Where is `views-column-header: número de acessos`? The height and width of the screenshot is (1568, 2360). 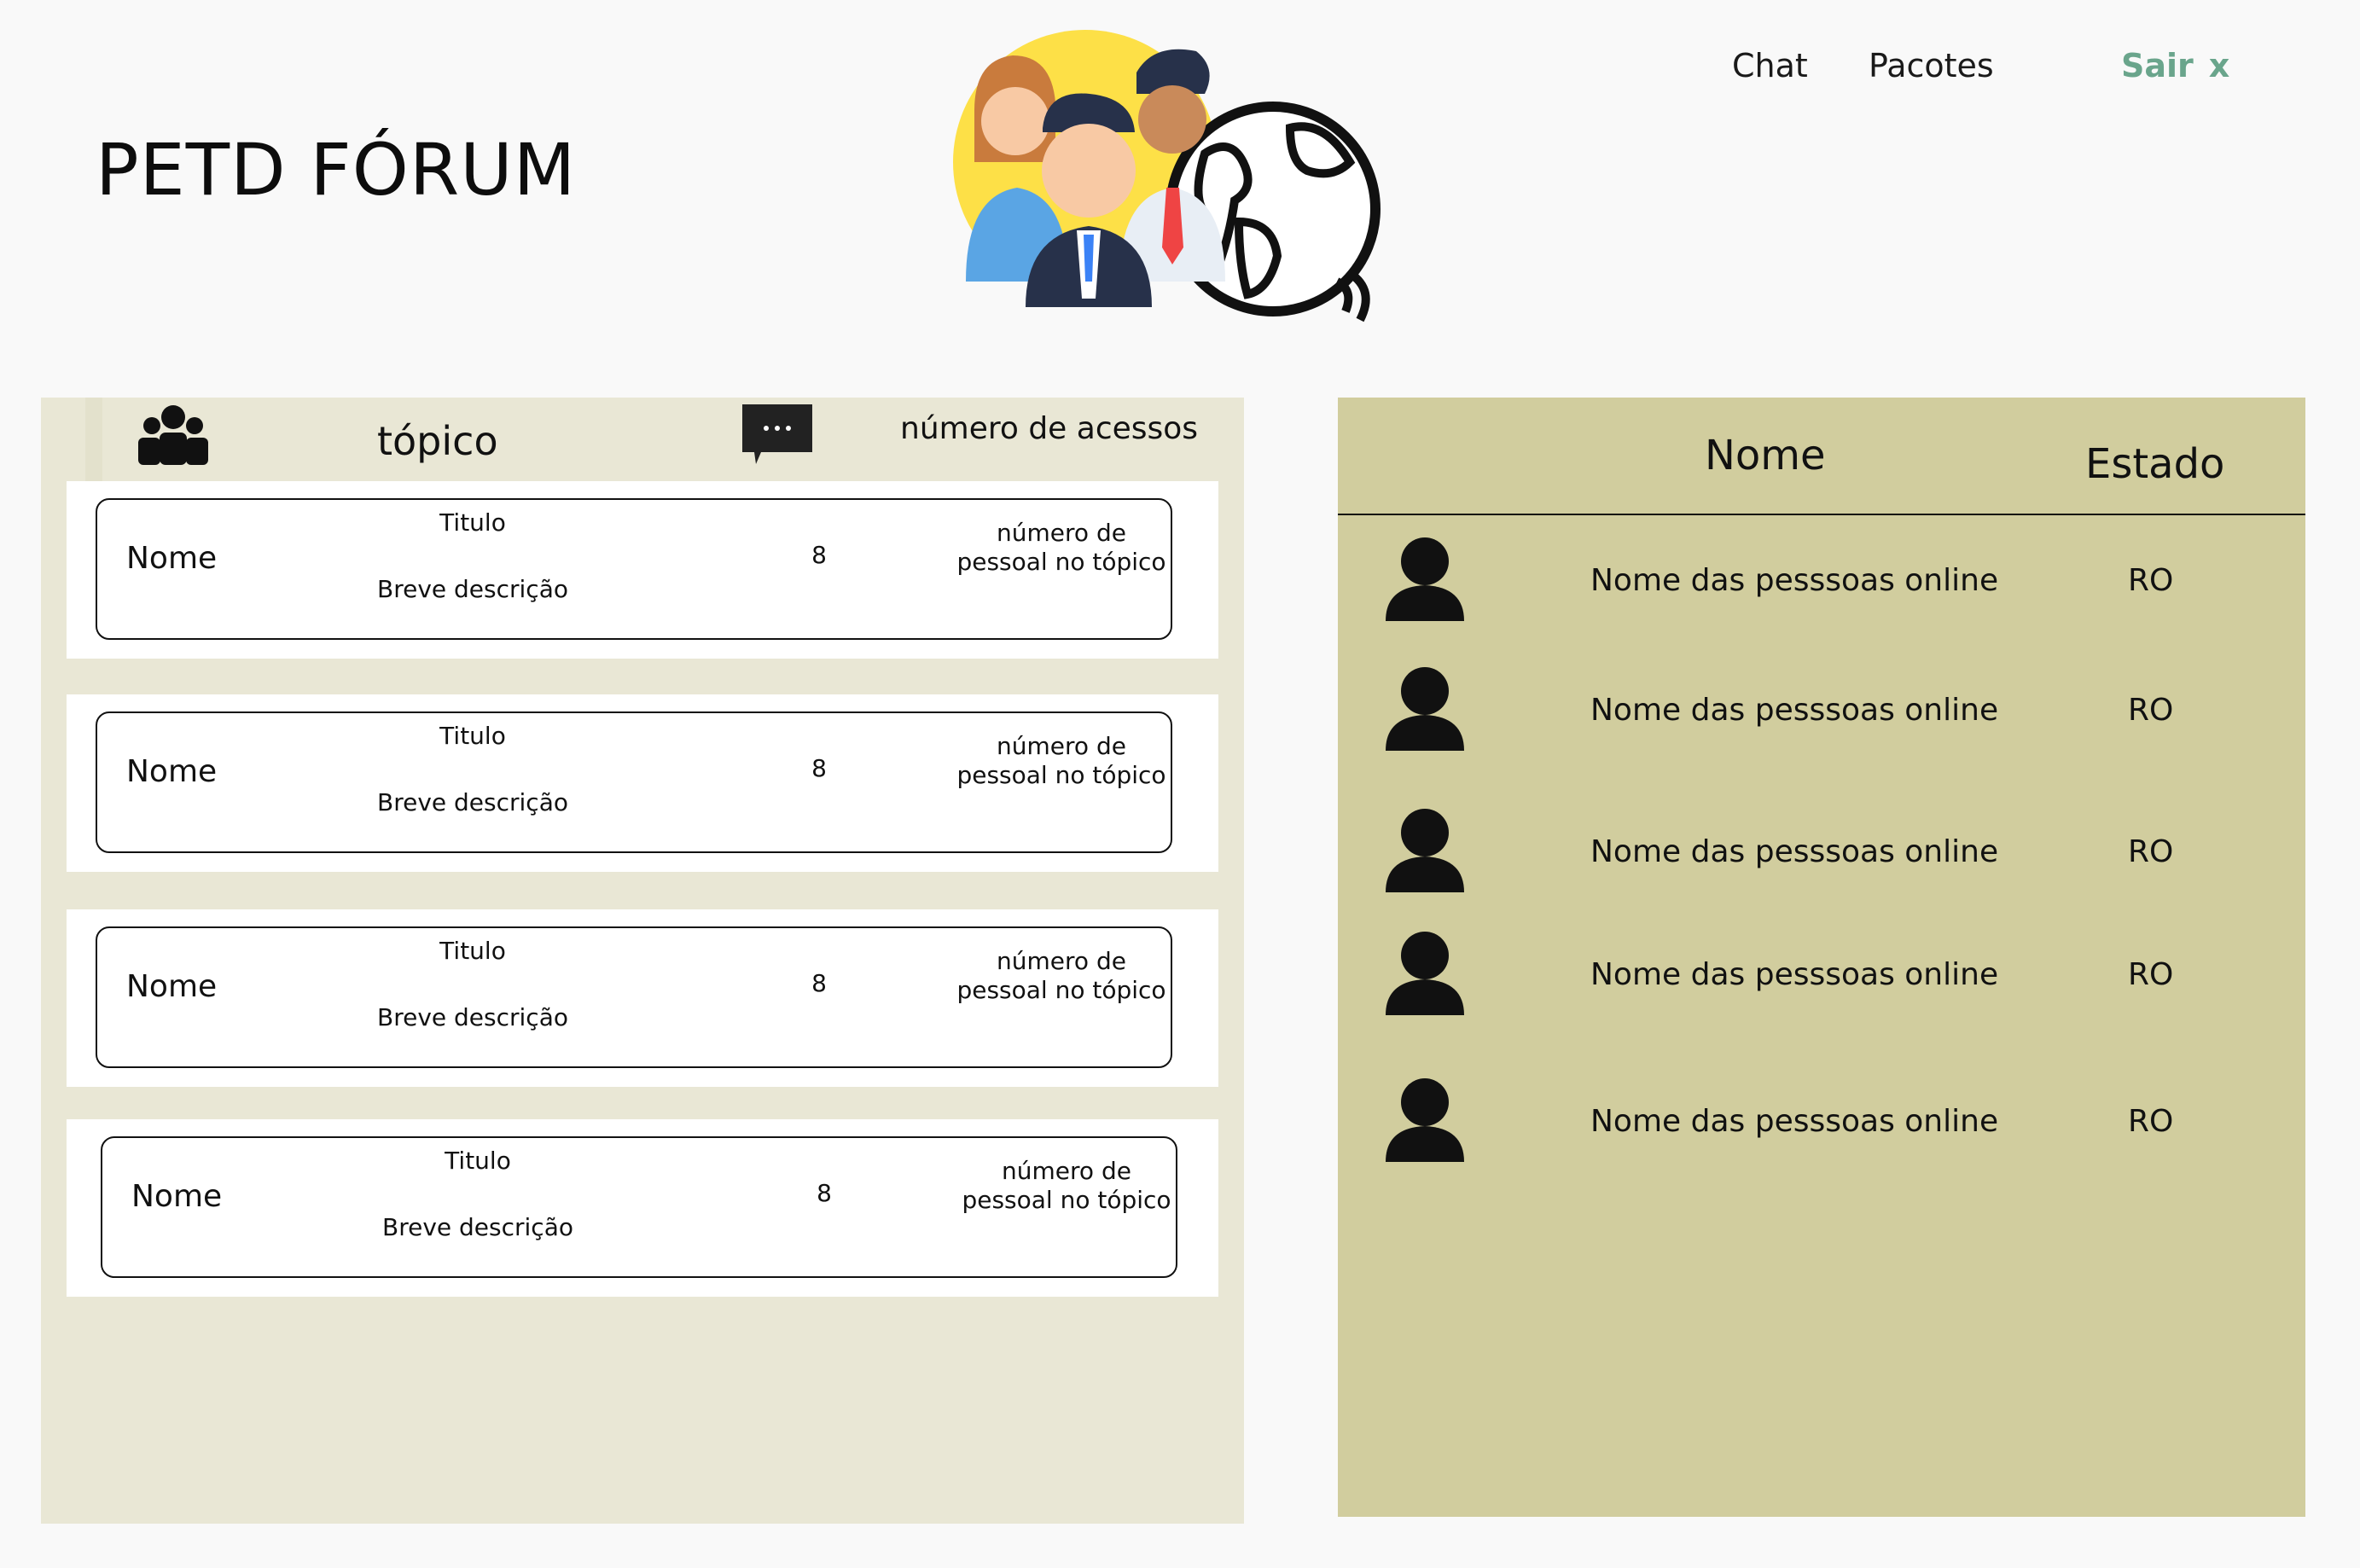
views-column-header: número de acessos is located at coordinates (1049, 428).